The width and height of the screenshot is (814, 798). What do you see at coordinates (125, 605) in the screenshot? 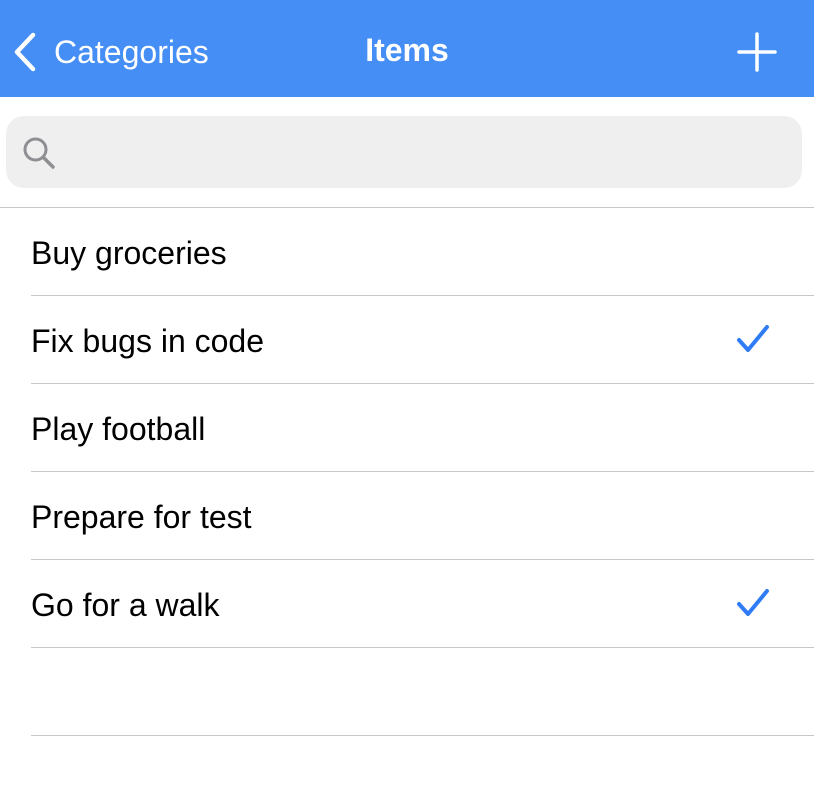
I see `list-item-label: Go for a walk` at bounding box center [125, 605].